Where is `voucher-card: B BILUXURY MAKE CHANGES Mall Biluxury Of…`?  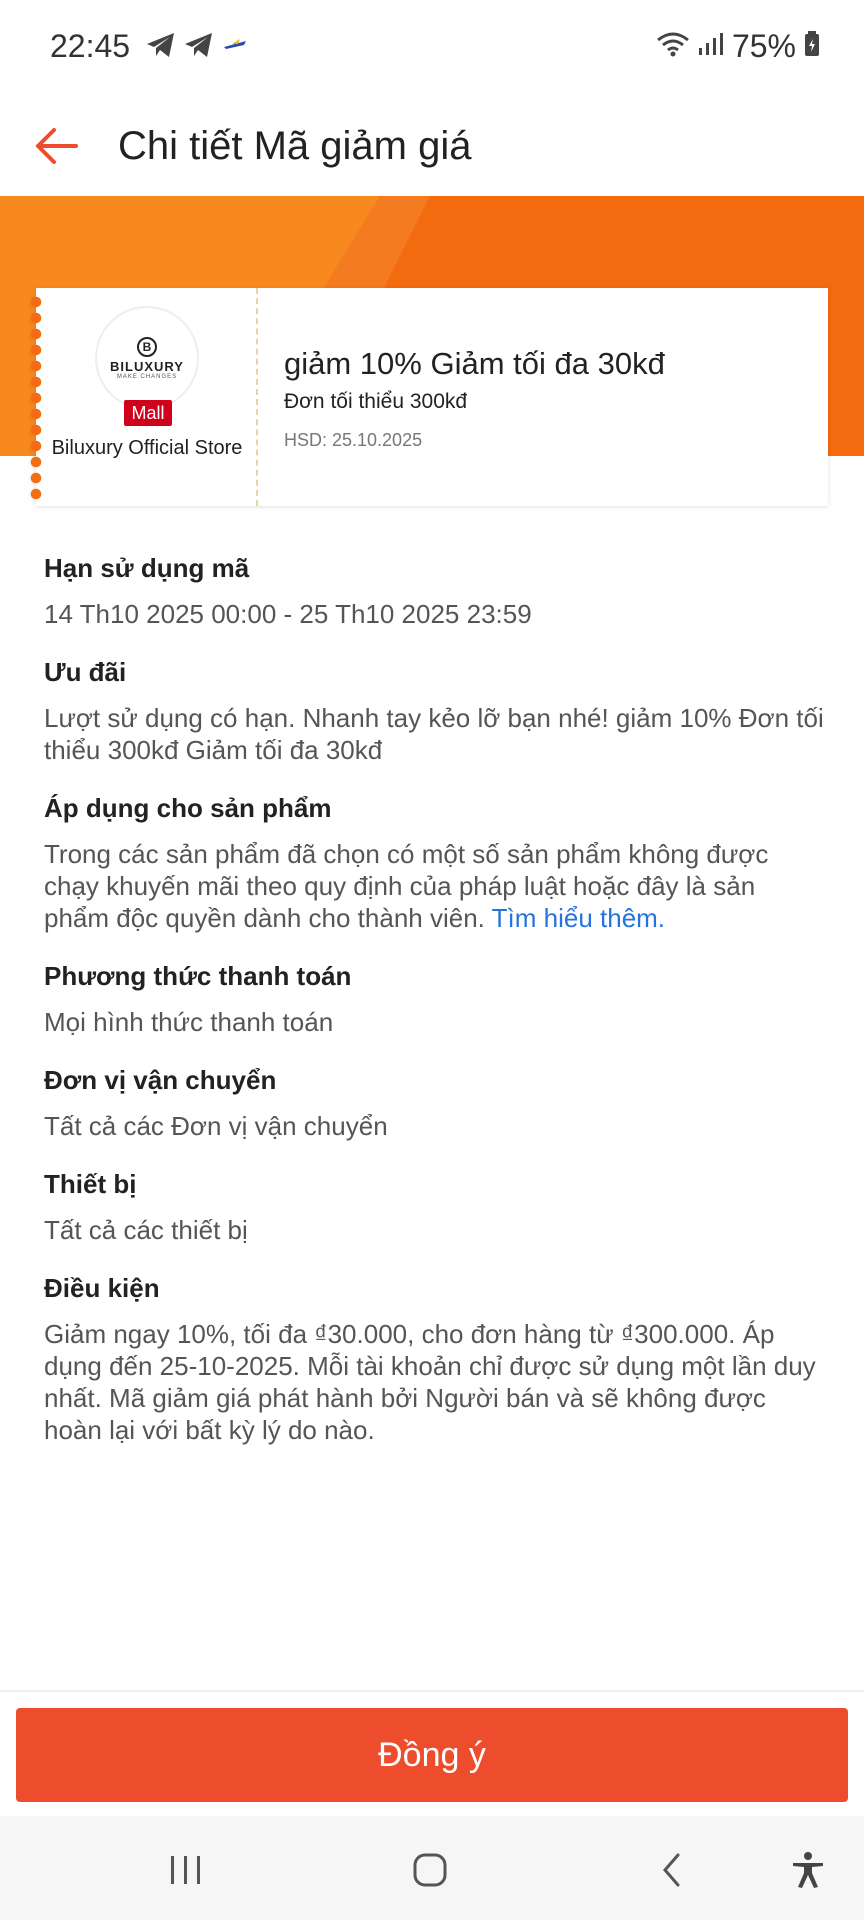
voucher-card: B BILUXURY MAKE CHANGES Mall Biluxury Of… is located at coordinates (428, 397).